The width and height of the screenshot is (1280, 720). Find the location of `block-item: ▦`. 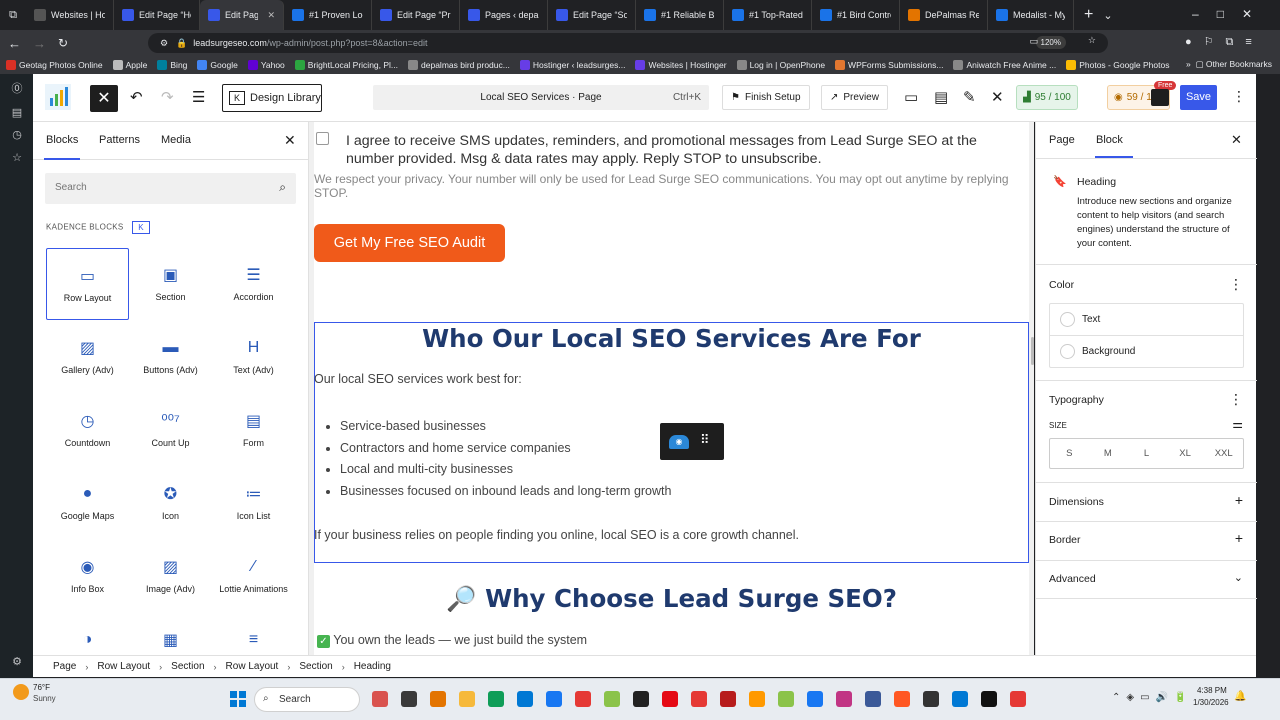

block-item: ▦ is located at coordinates (170, 634).